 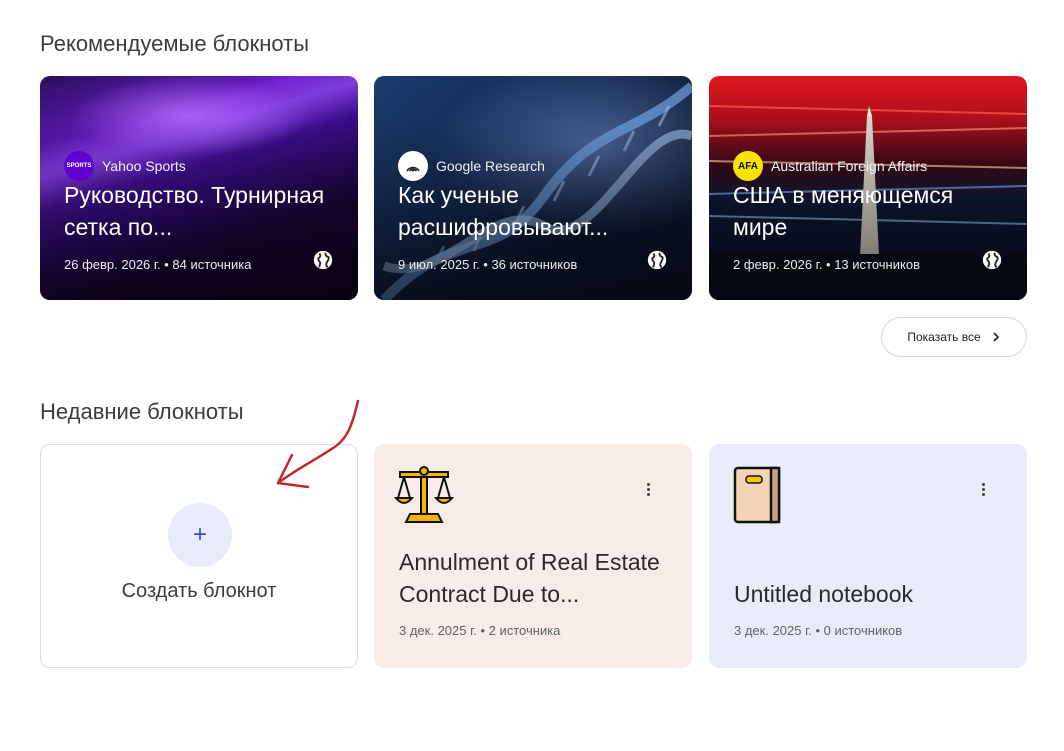 I want to click on show-all-label: Показать все, so click(x=944, y=337).